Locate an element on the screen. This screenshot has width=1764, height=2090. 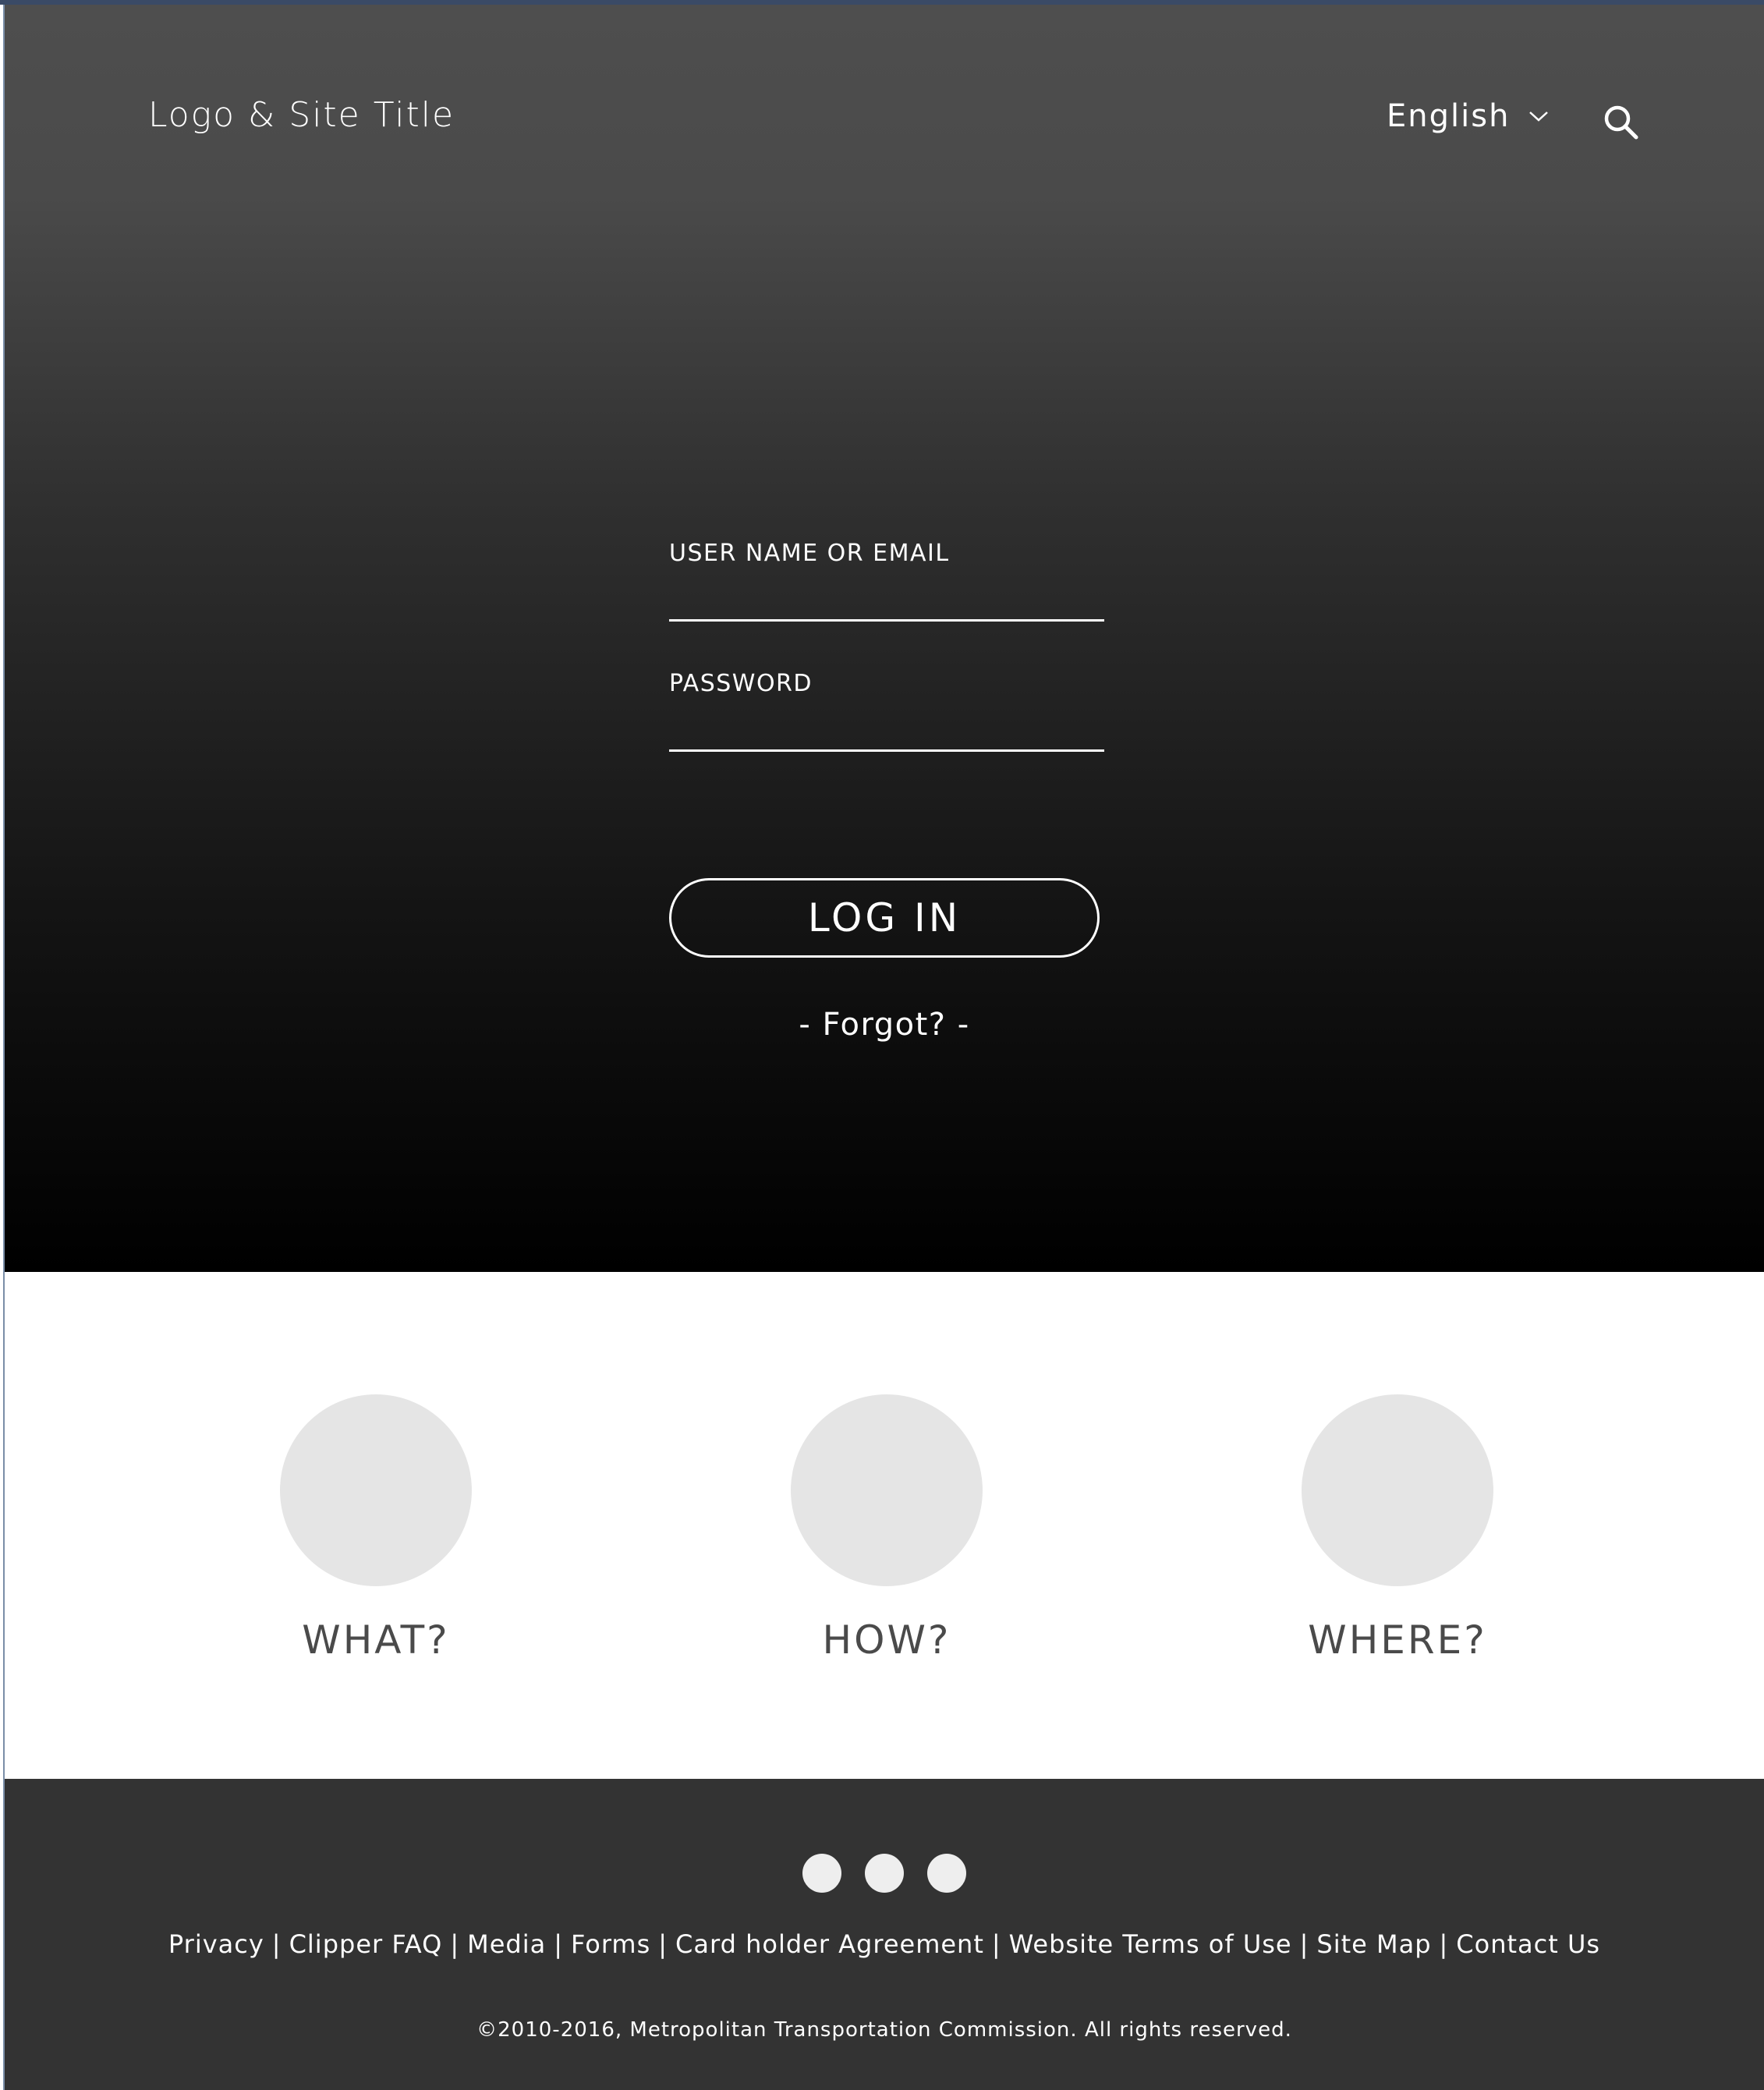
language-label: English is located at coordinates (1449, 116).